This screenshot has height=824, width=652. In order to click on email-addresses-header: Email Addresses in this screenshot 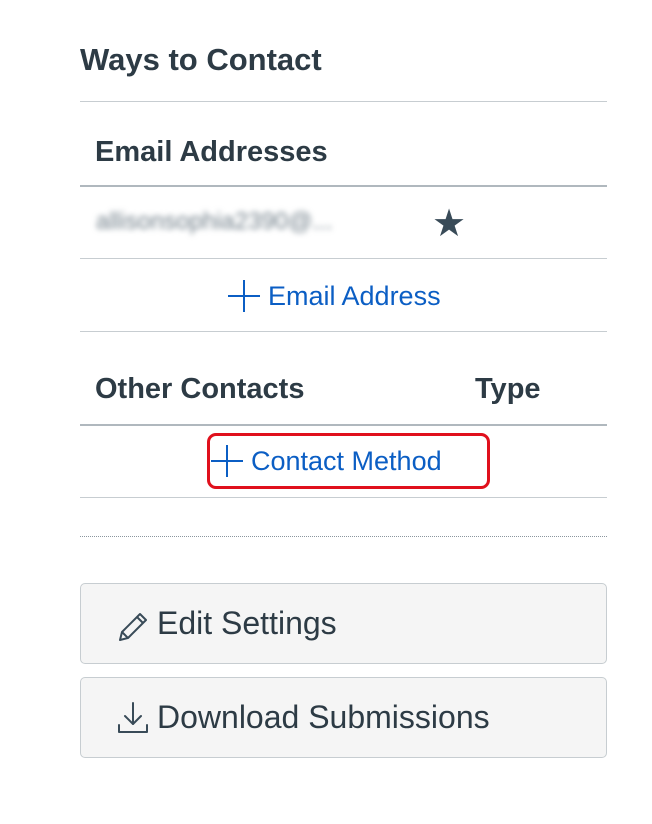, I will do `click(211, 152)`.